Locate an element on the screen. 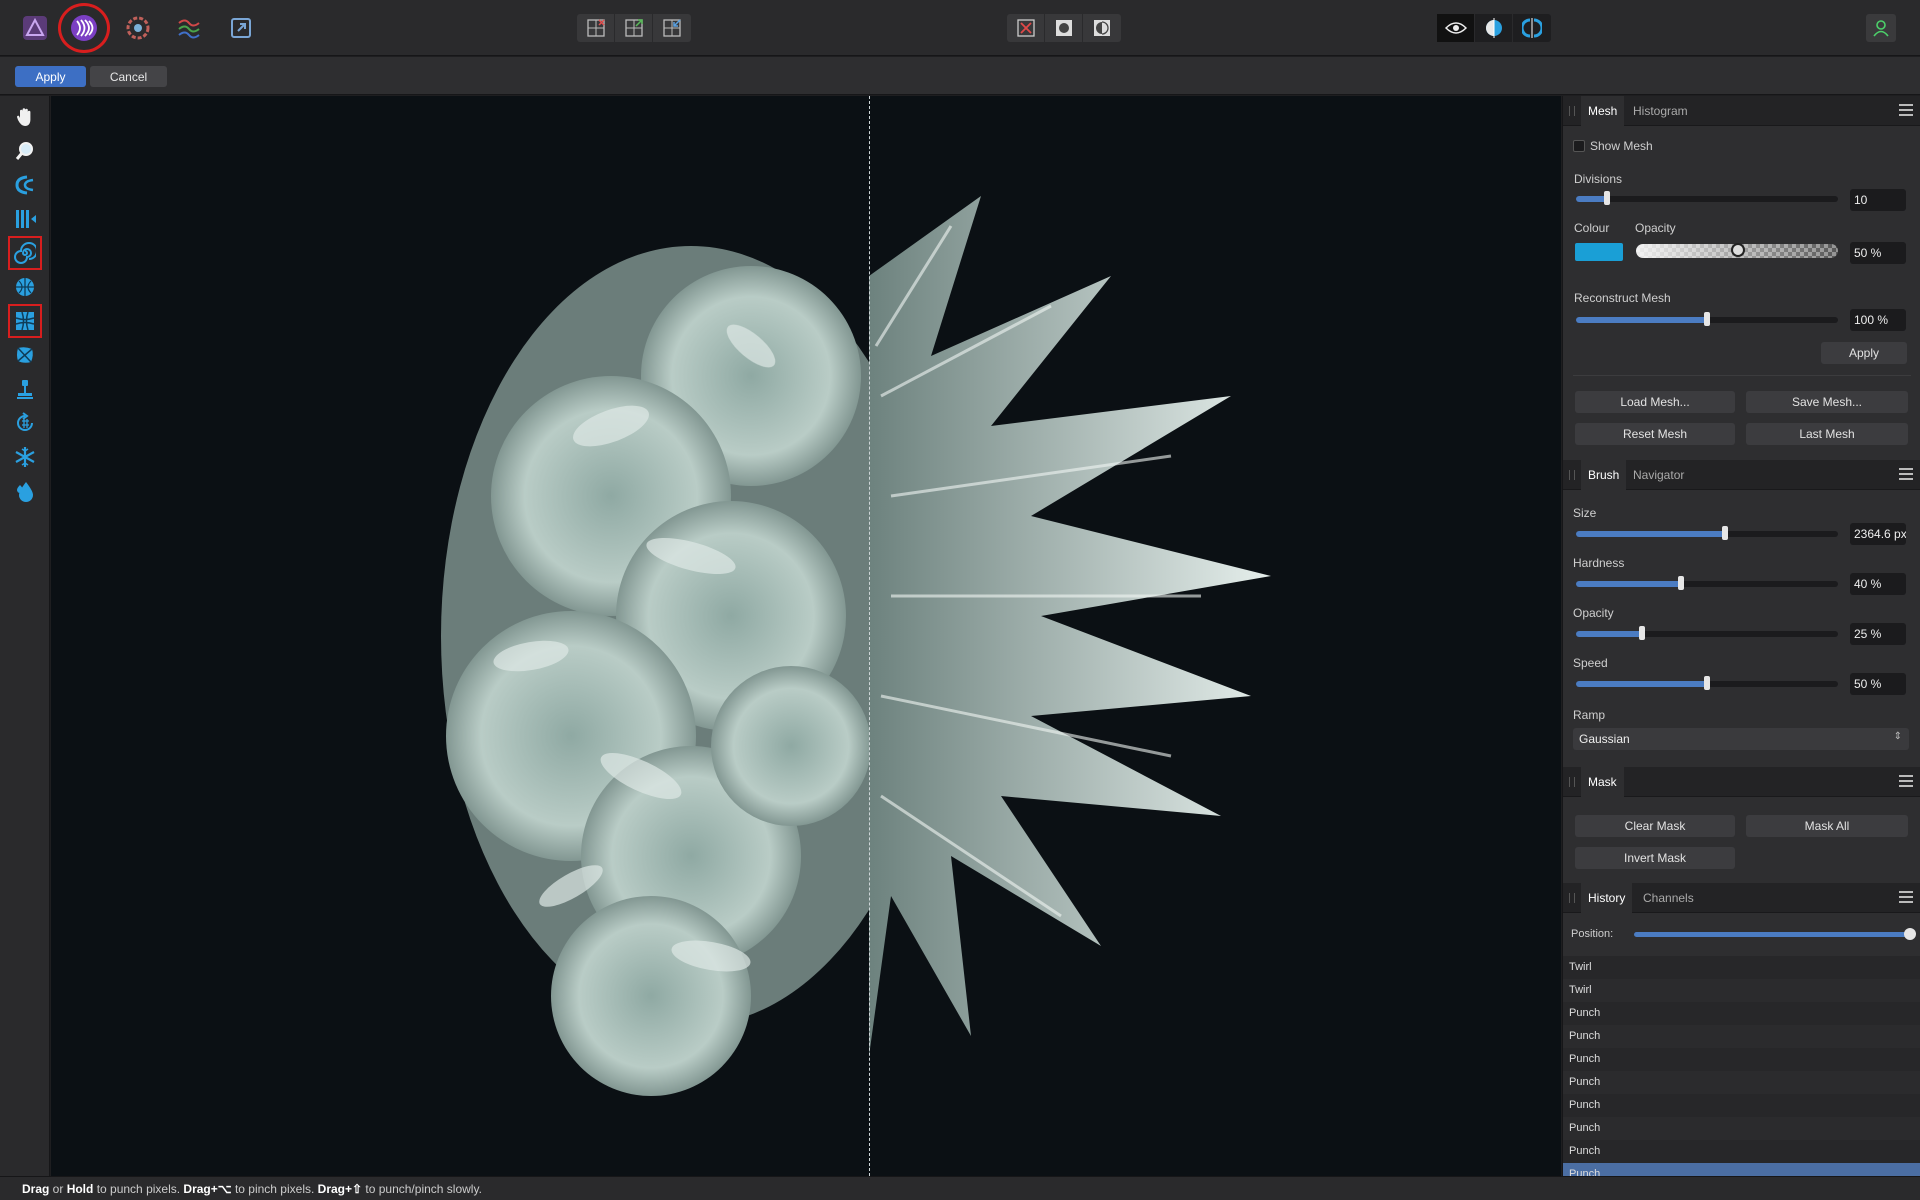 The width and height of the screenshot is (1920, 1200). reset-mesh-button: Reset Mesh is located at coordinates (1655, 434).